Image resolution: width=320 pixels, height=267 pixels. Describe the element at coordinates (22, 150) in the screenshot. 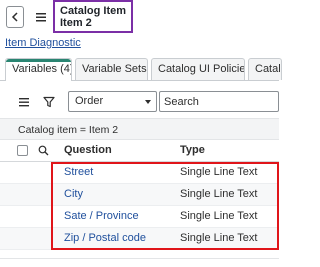

I see `select-all-checkbox` at that location.